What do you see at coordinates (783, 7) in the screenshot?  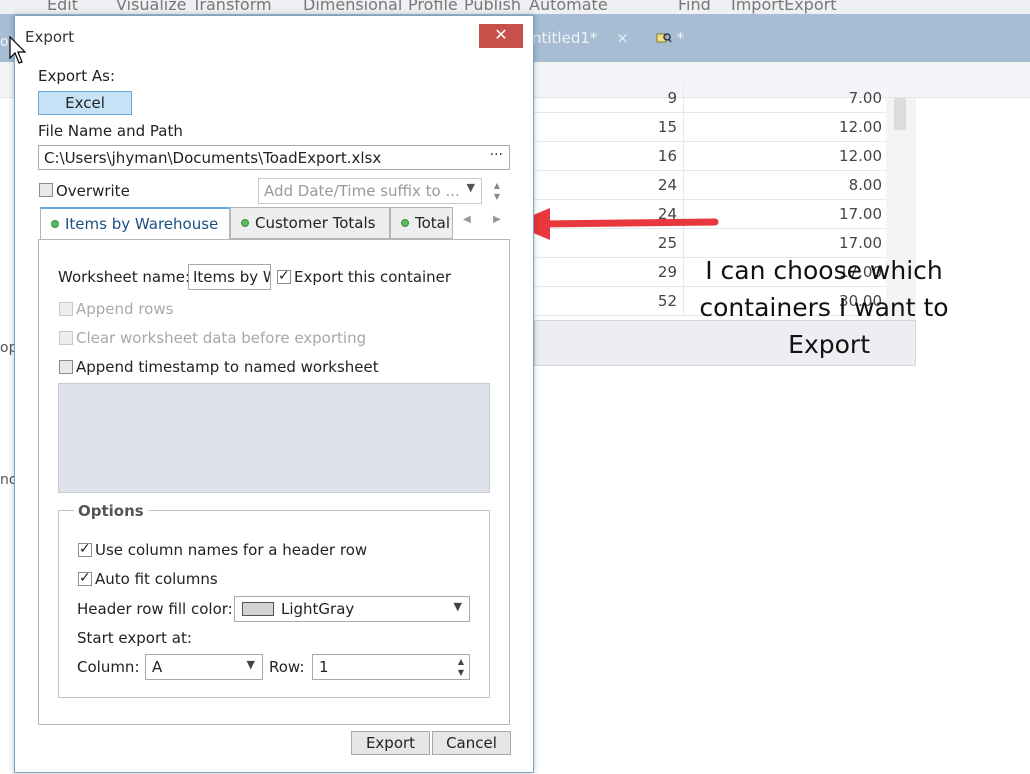 I see `menu-importexport: ImportExport` at bounding box center [783, 7].